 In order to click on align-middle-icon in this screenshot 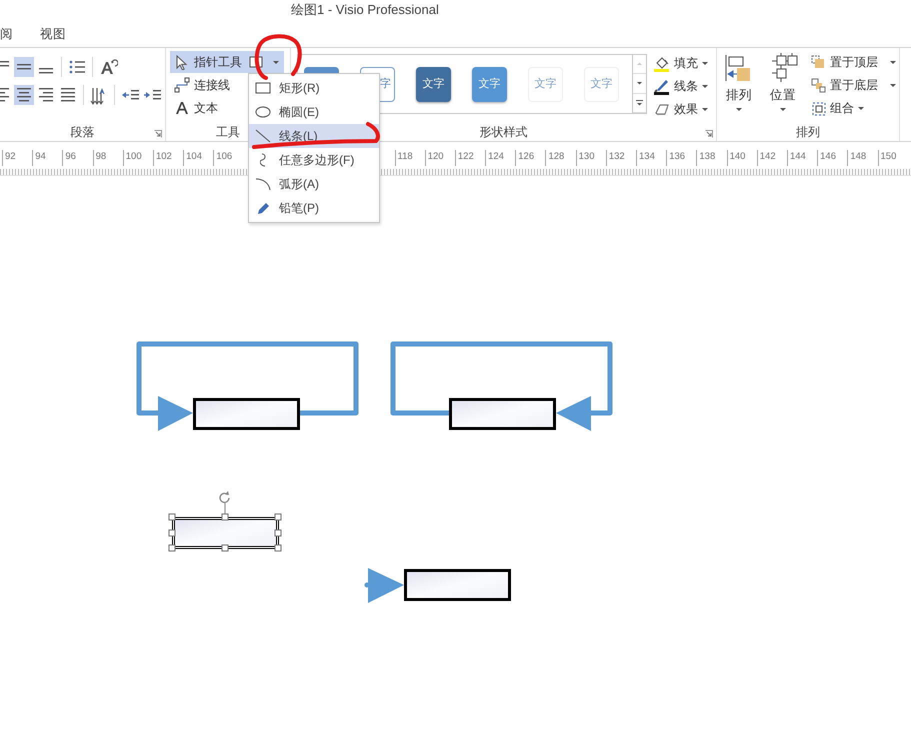, I will do `click(24, 67)`.